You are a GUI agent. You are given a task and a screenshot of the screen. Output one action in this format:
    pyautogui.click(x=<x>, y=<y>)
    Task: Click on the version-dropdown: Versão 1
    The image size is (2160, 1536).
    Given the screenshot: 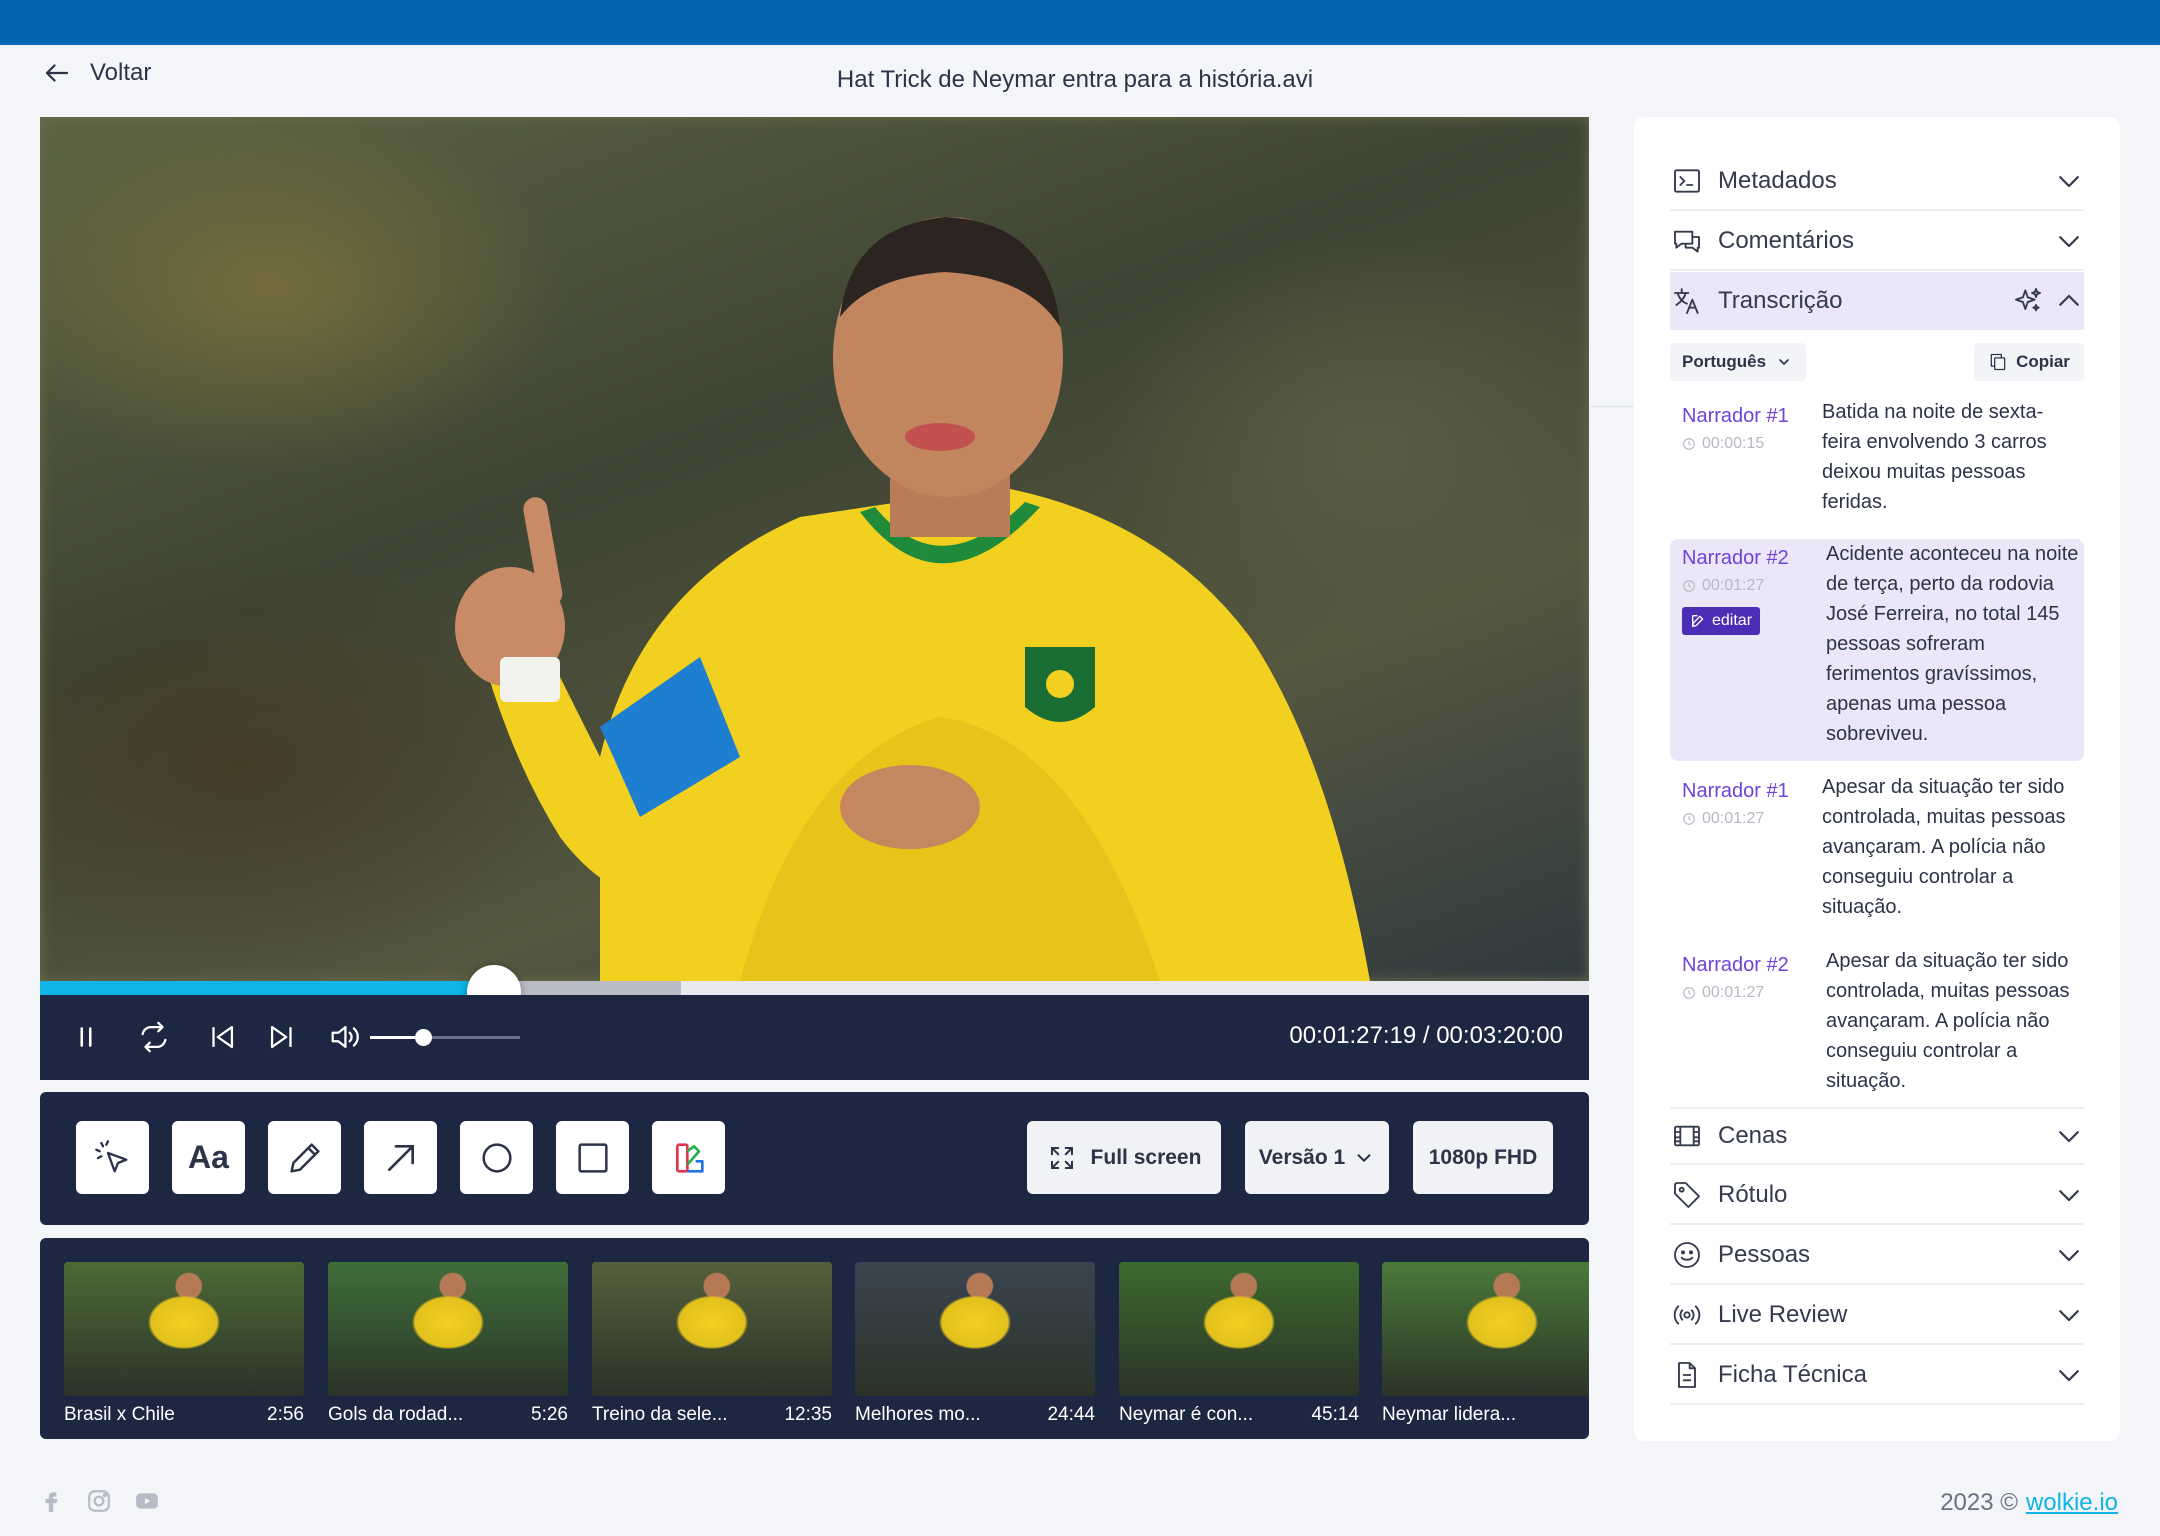 What is the action you would take?
    pyautogui.click(x=1317, y=1157)
    